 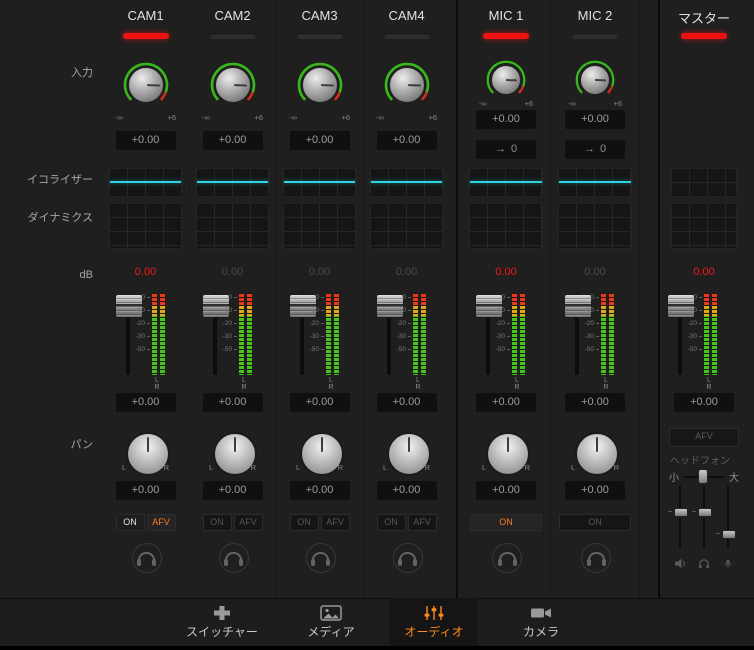 I want to click on channel-buttons: ON, so click(x=595, y=522).